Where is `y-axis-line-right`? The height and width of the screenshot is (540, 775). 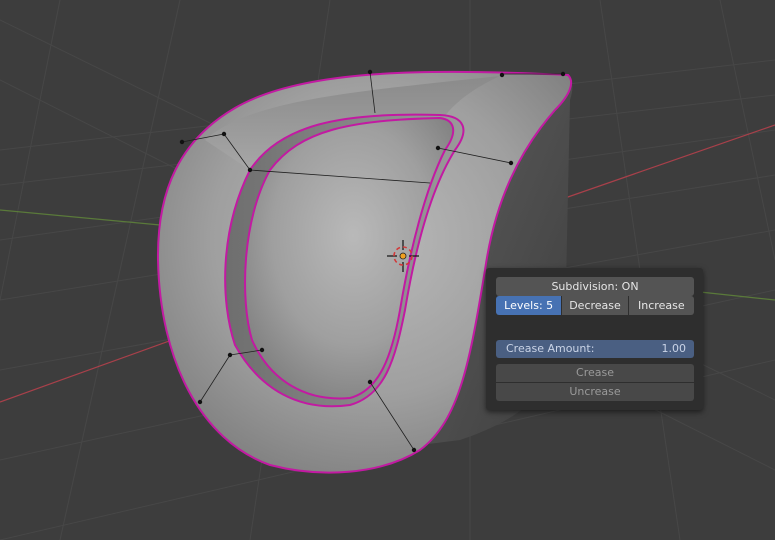 y-axis-line-right is located at coordinates (737, 296).